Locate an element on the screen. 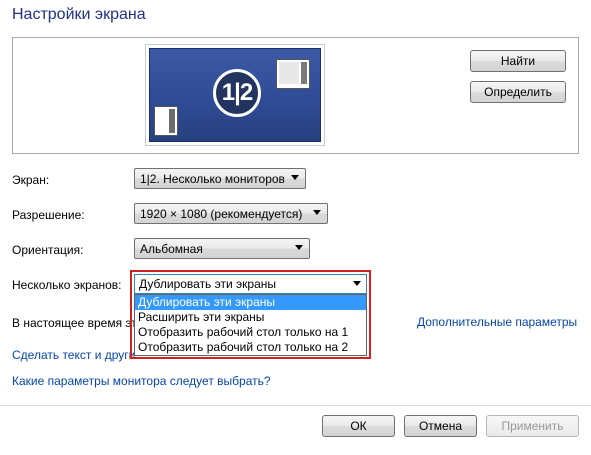  apply-button: Применить is located at coordinates (532, 426).